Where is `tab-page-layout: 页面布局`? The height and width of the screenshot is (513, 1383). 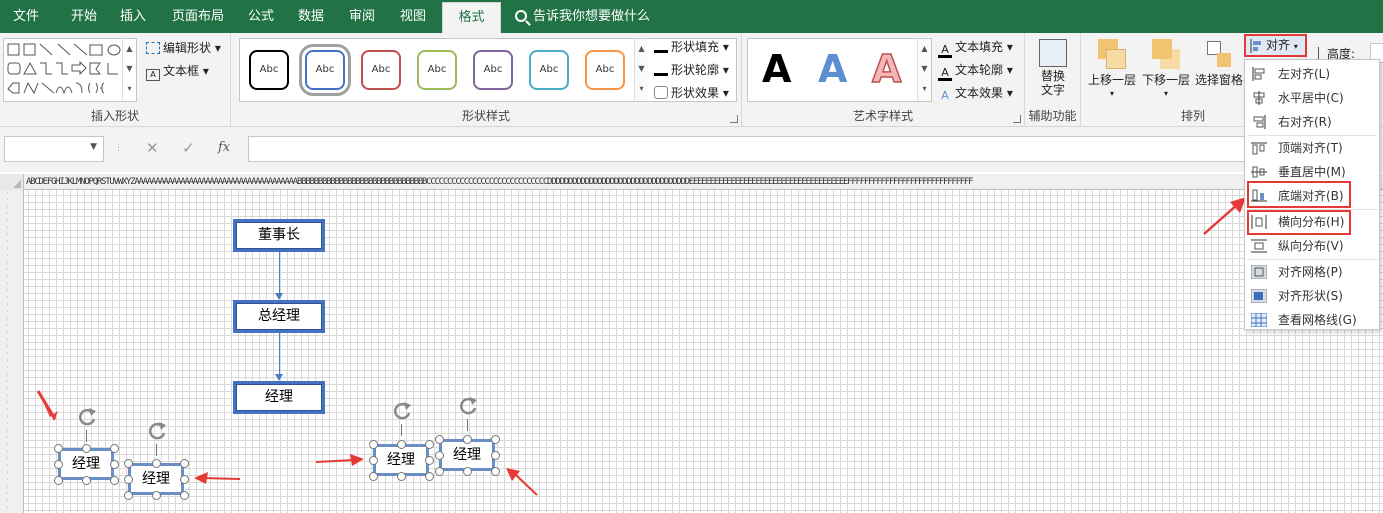 tab-page-layout: 页面布局 is located at coordinates (198, 16).